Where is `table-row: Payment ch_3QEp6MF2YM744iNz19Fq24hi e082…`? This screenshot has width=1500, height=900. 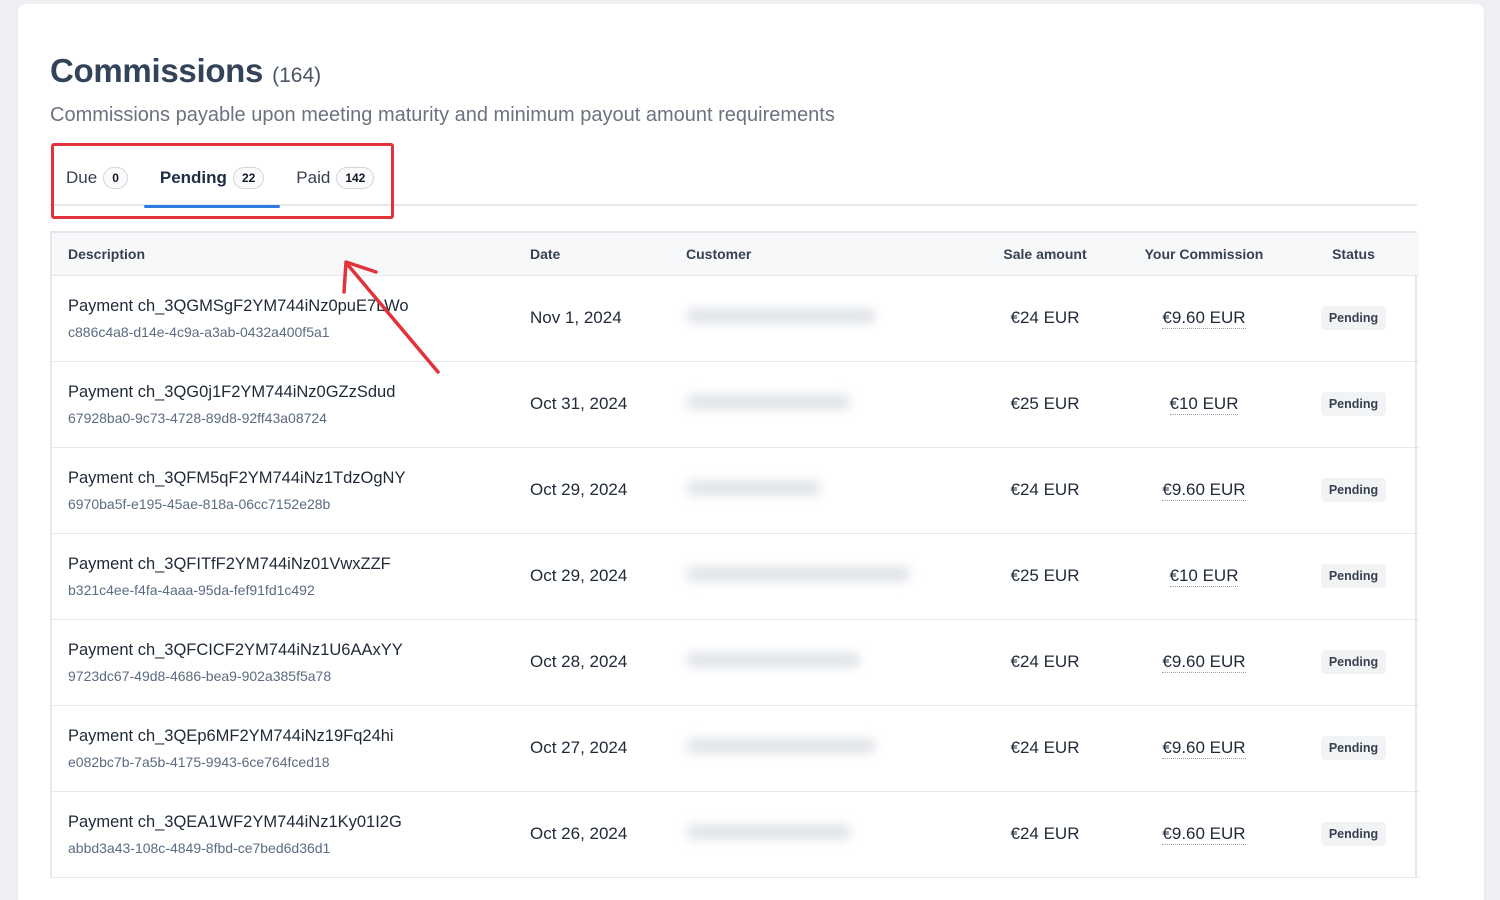 table-row: Payment ch_3QEp6MF2YM744iNz19Fq24hi e082… is located at coordinates (735, 748).